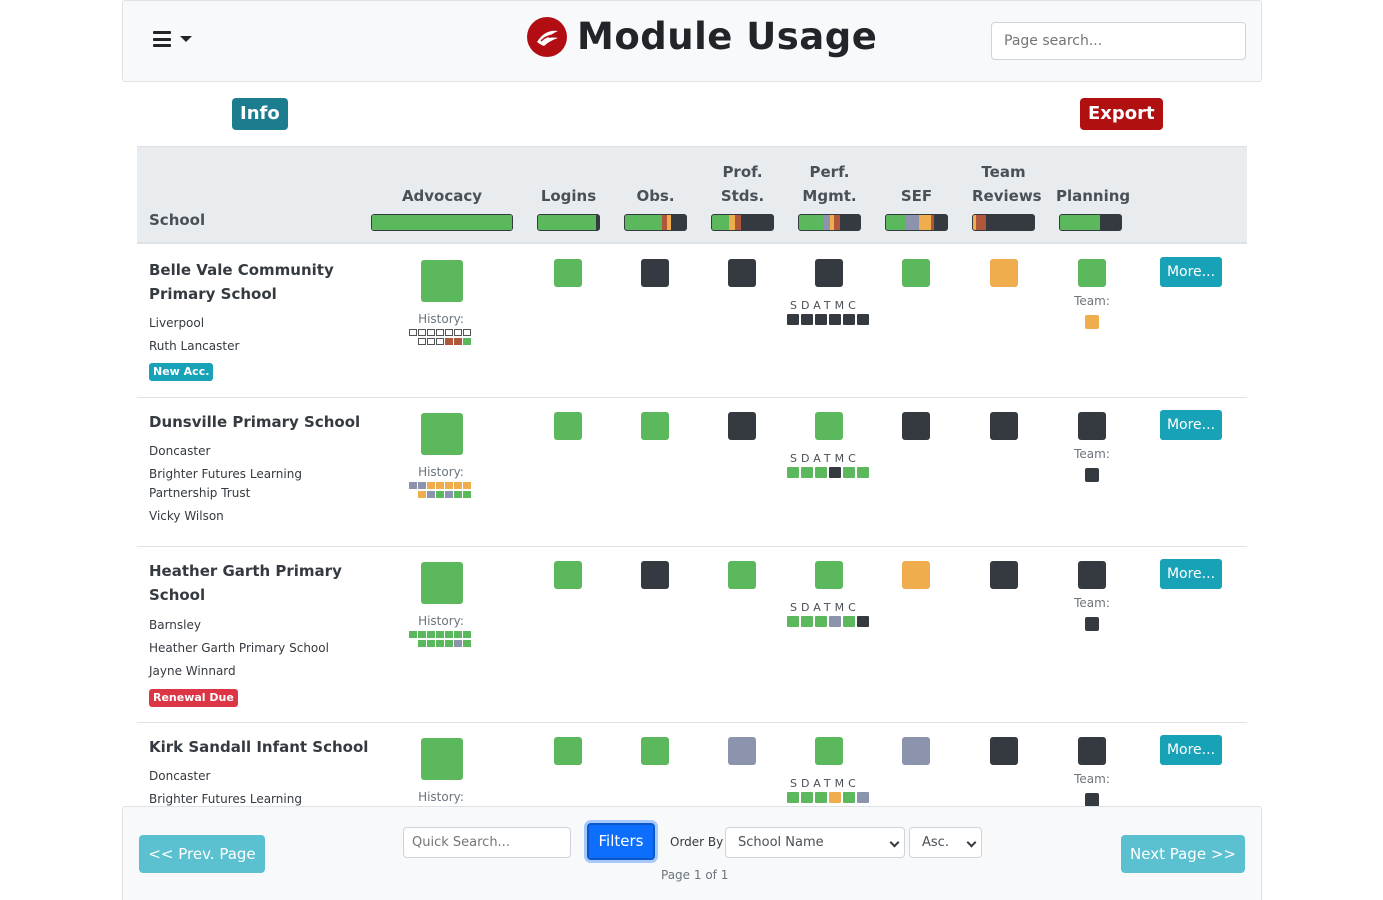 The width and height of the screenshot is (1383, 900). What do you see at coordinates (172, 39) in the screenshot?
I see `menu-dropdown-button` at bounding box center [172, 39].